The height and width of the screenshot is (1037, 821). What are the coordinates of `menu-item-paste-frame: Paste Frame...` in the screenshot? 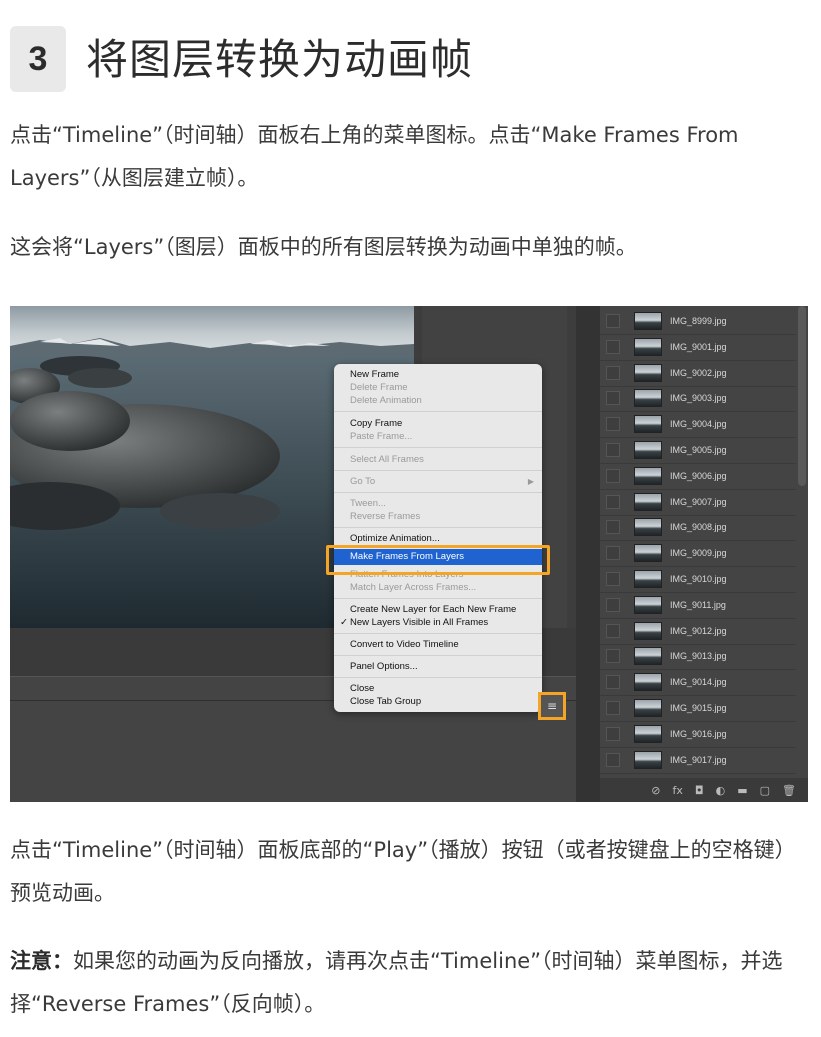 It's located at (381, 436).